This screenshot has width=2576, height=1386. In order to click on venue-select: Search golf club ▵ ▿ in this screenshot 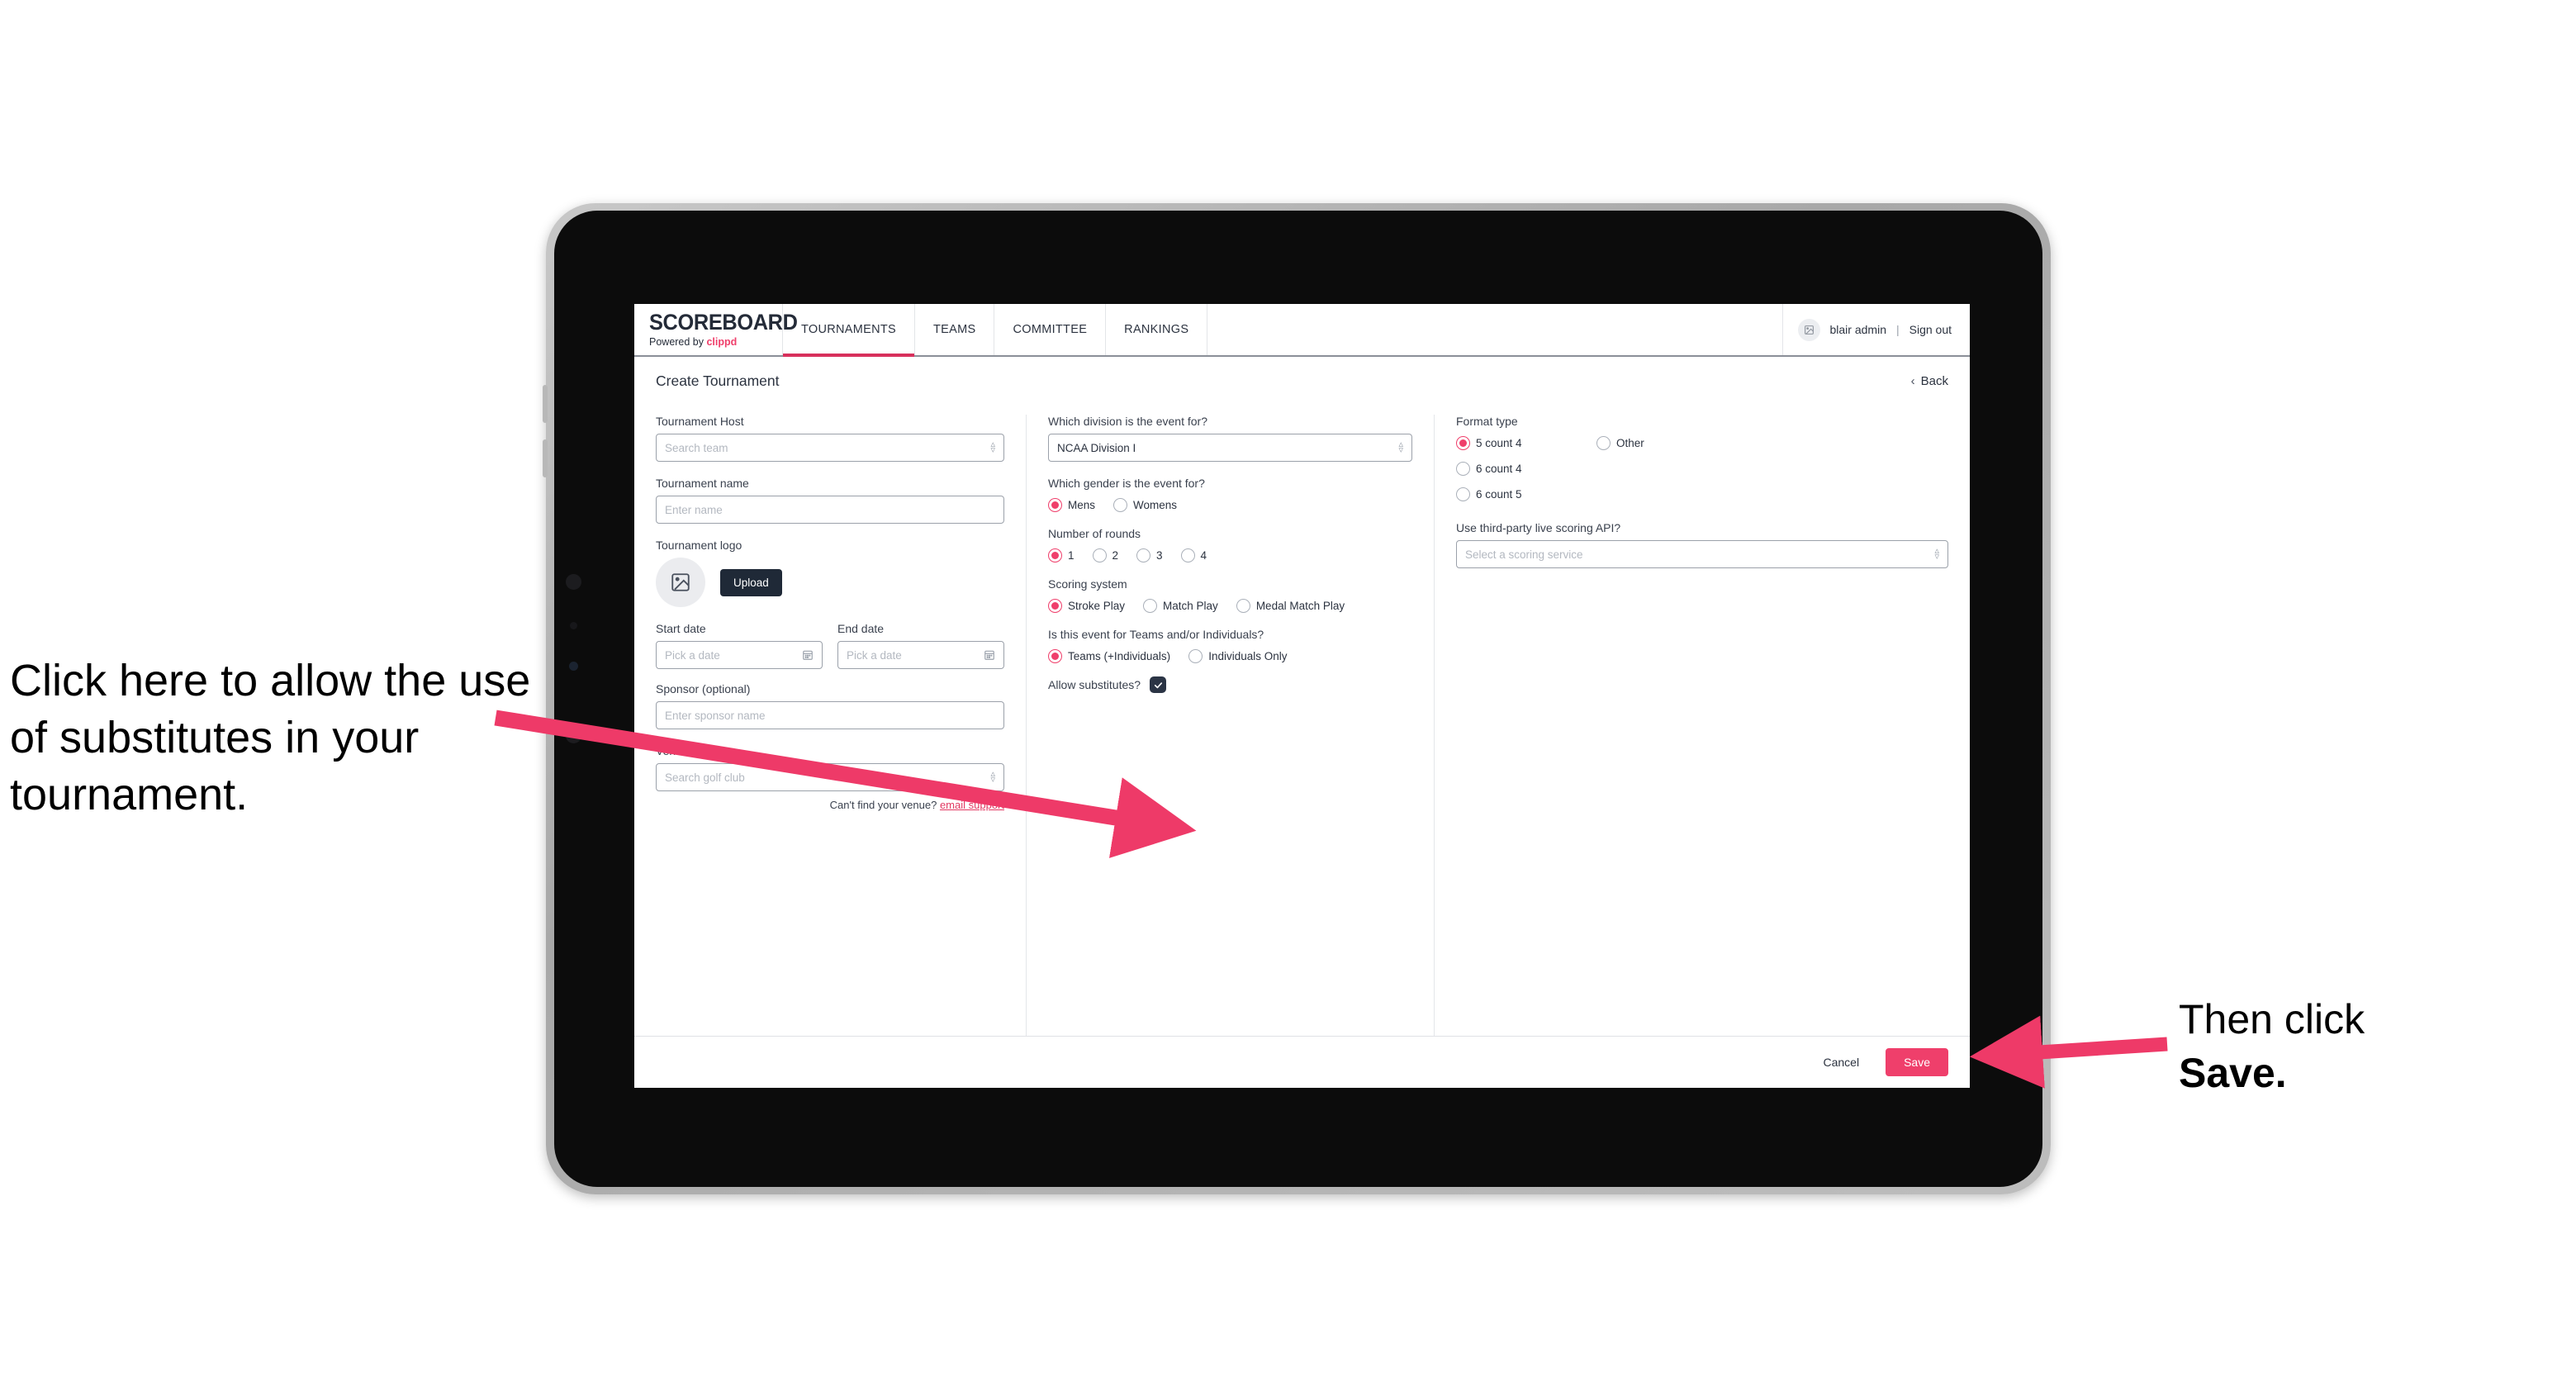, I will do `click(830, 777)`.